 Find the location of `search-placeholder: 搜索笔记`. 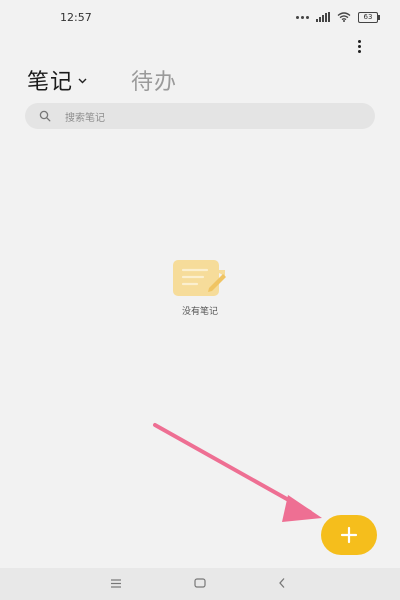

search-placeholder: 搜索笔记 is located at coordinates (85, 118).